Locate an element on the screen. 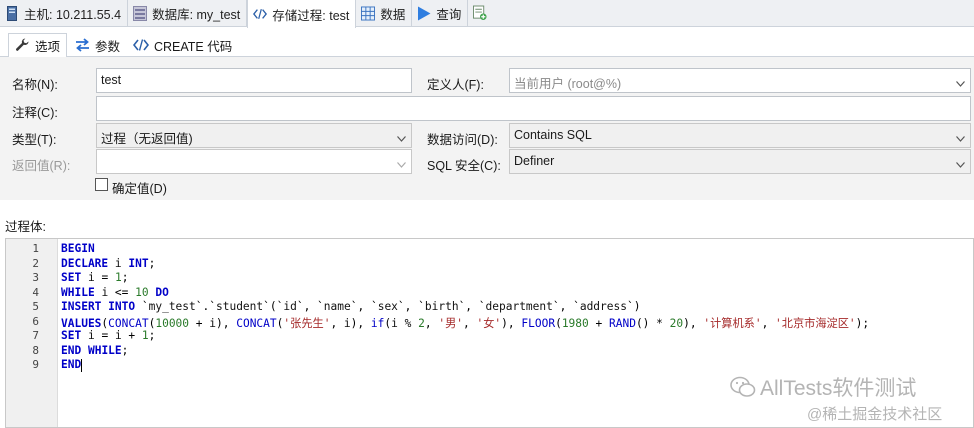  new-query-icon is located at coordinates (480, 13).